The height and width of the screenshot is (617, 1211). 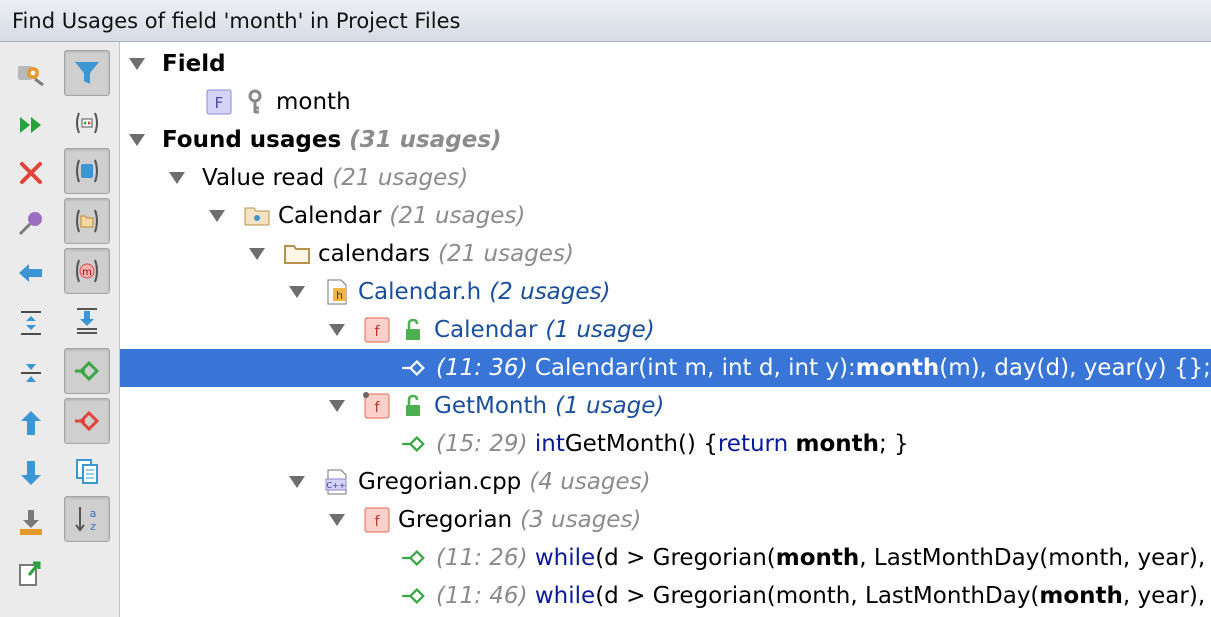 What do you see at coordinates (194, 64) in the screenshot?
I see `field-header: Field` at bounding box center [194, 64].